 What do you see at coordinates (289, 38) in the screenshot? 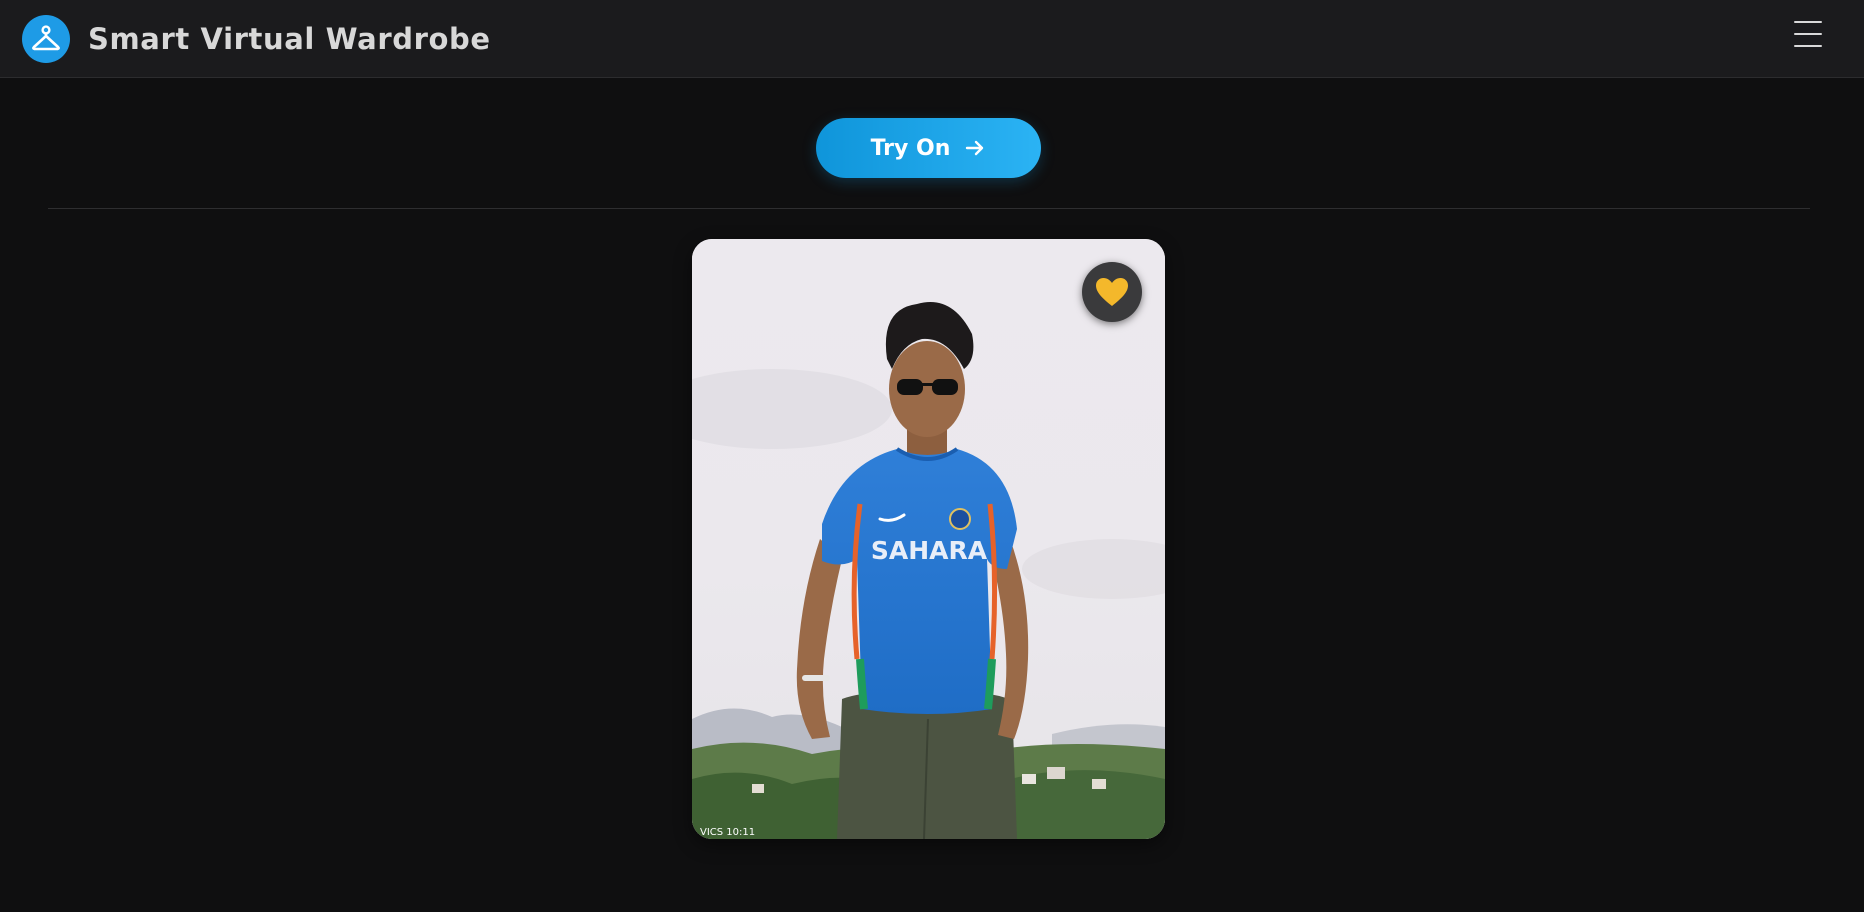
I see `app-title: Smart Virtual Wardrobe` at bounding box center [289, 38].